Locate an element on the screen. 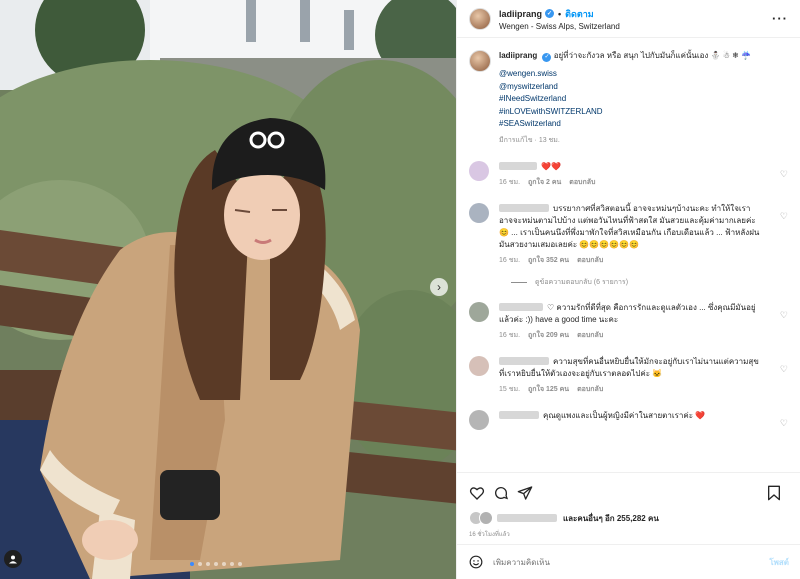 Image resolution: width=800 pixels, height=579 pixels. comment-meta: 16 ชม. ถูกใจ 352 คน ตอบกลับ is located at coordinates (630, 261).